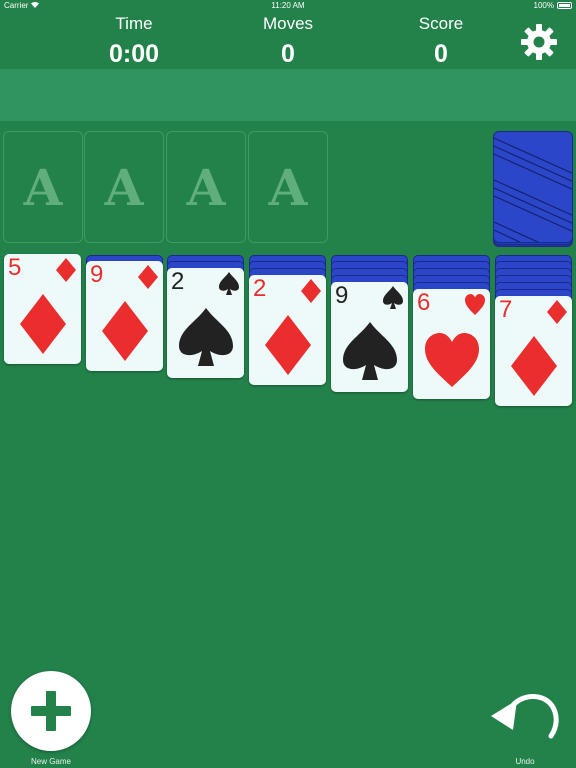 The image size is (576, 768). What do you see at coordinates (288, 95) in the screenshot?
I see `message-banner` at bounding box center [288, 95].